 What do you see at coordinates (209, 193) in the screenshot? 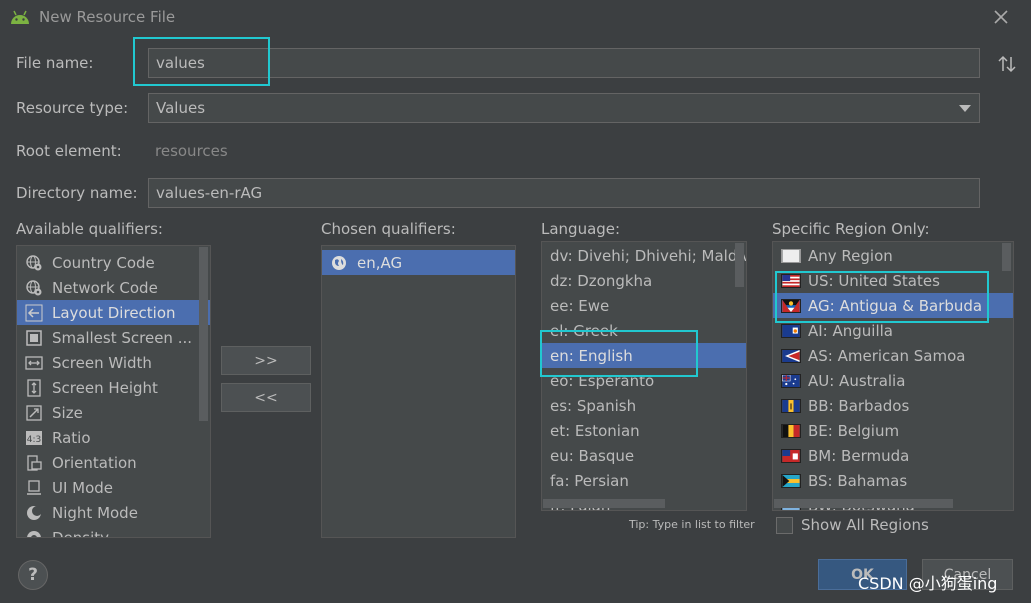
I see `directory-name-value: values-en-rAG` at bounding box center [209, 193].